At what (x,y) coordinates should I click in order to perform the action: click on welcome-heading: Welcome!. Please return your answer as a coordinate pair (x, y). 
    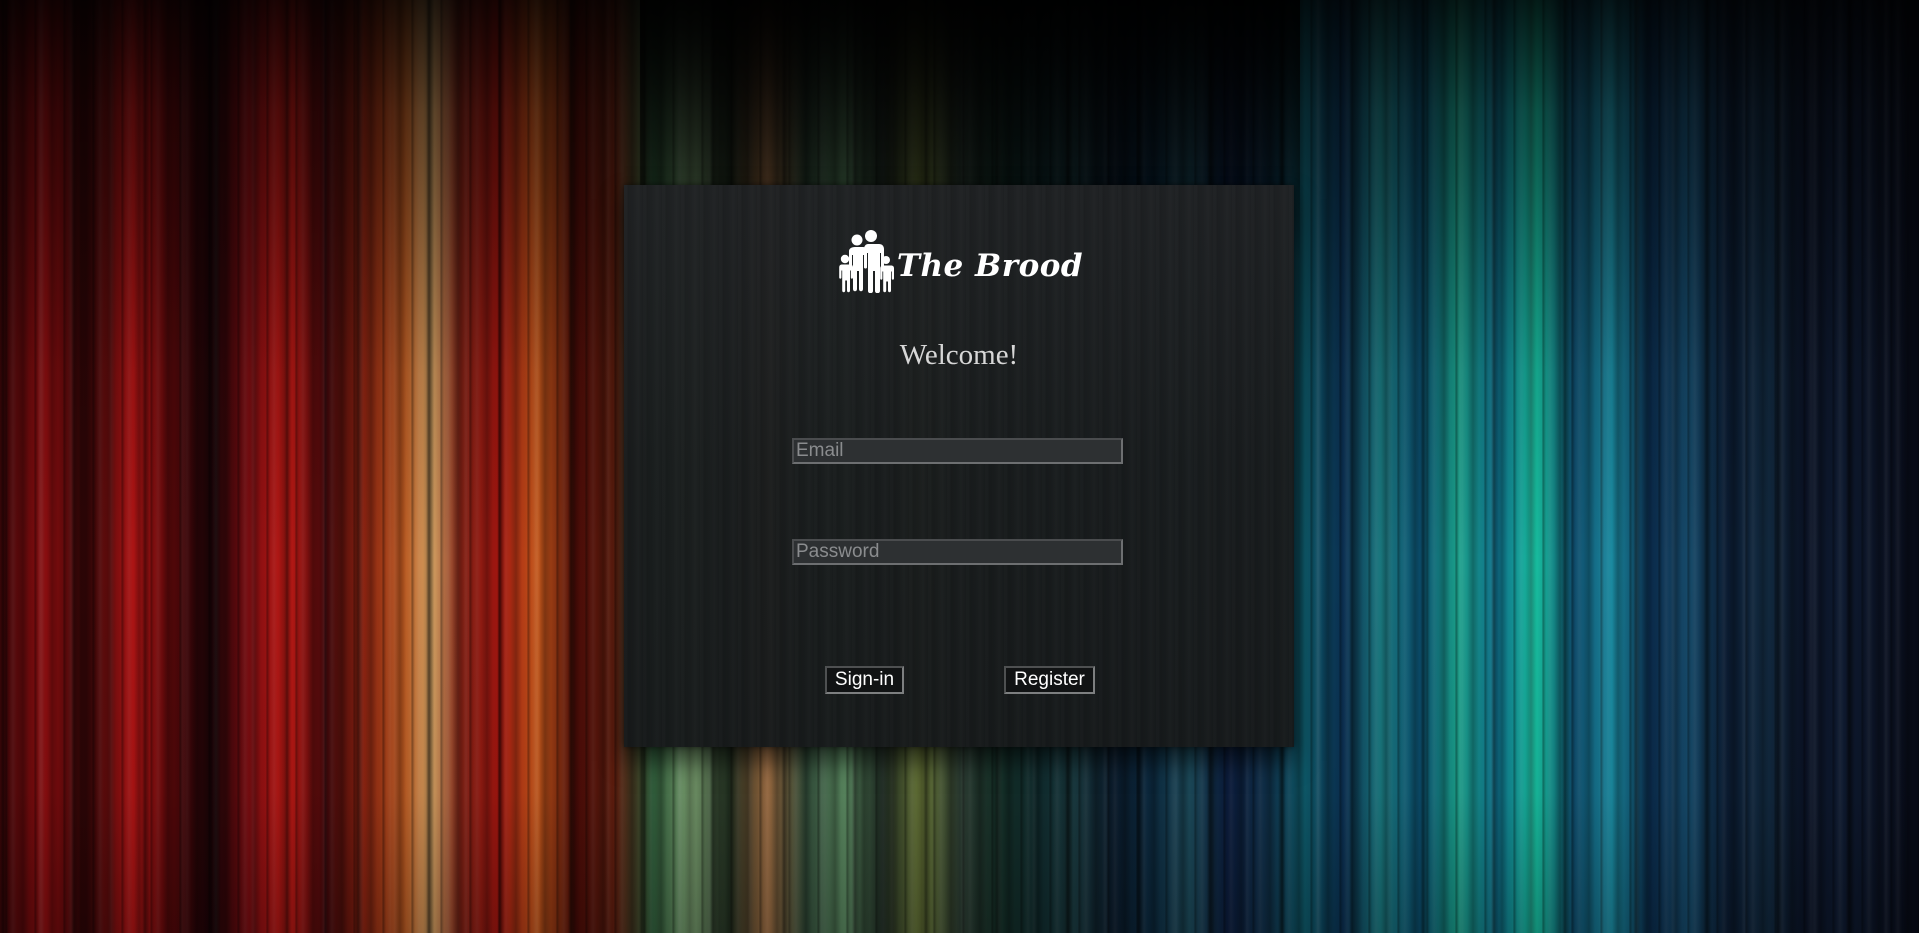
    Looking at the image, I should click on (959, 355).